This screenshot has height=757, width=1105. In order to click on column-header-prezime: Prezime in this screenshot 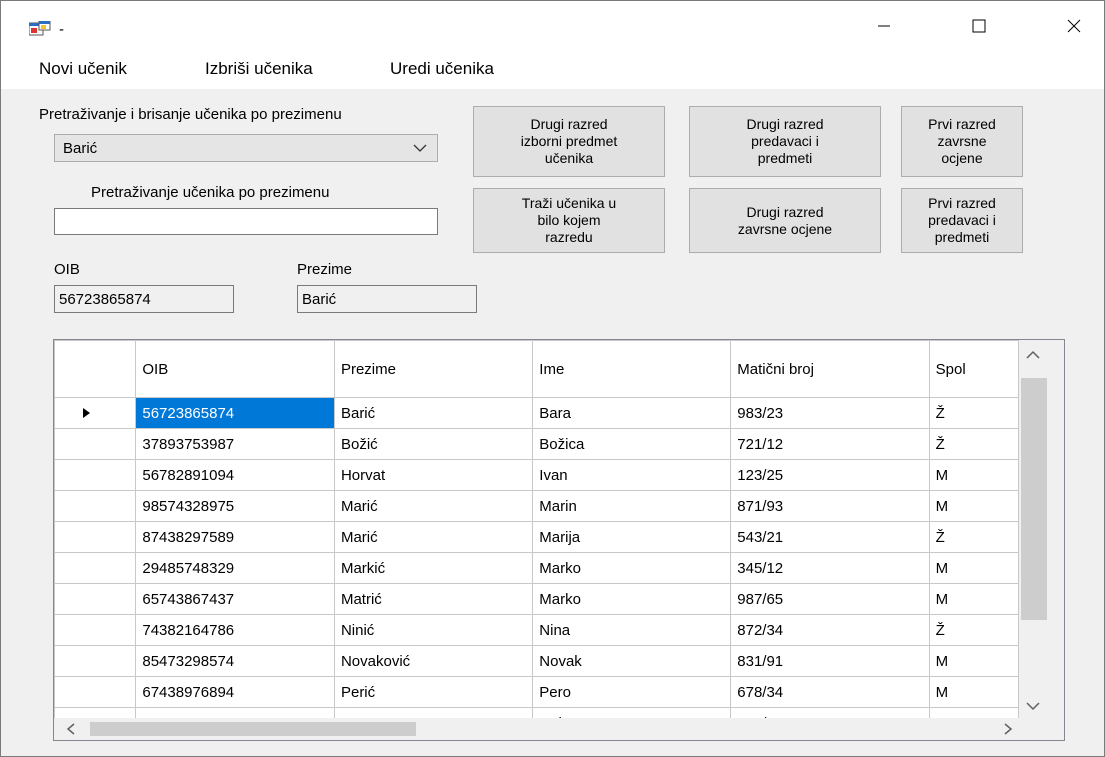, I will do `click(433, 369)`.